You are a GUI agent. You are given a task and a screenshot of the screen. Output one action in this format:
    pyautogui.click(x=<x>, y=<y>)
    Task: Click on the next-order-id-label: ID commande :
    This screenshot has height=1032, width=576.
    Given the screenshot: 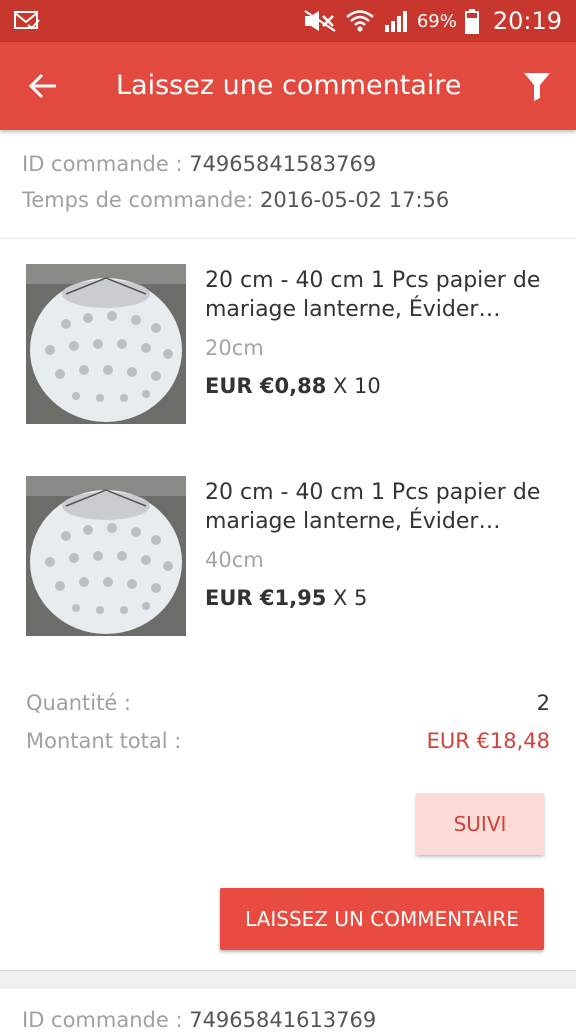 What is the action you would take?
    pyautogui.click(x=106, y=1020)
    